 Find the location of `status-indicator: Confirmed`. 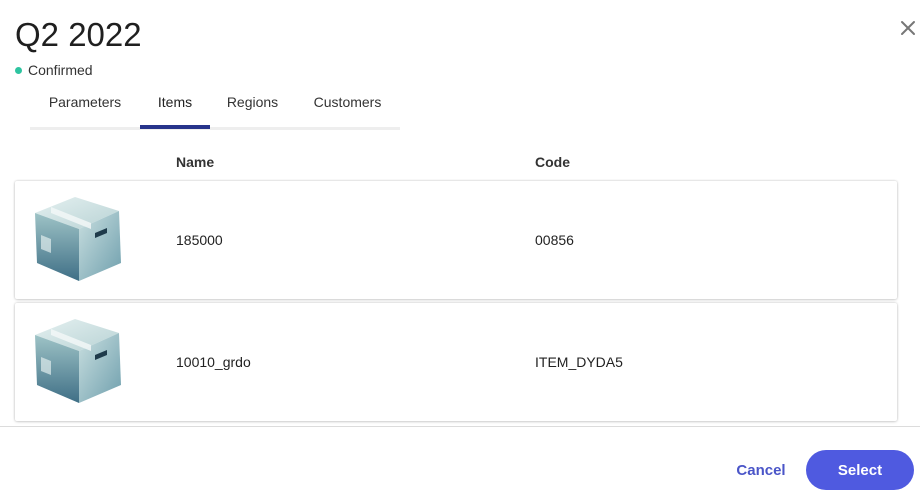

status-indicator: Confirmed is located at coordinates (54, 70).